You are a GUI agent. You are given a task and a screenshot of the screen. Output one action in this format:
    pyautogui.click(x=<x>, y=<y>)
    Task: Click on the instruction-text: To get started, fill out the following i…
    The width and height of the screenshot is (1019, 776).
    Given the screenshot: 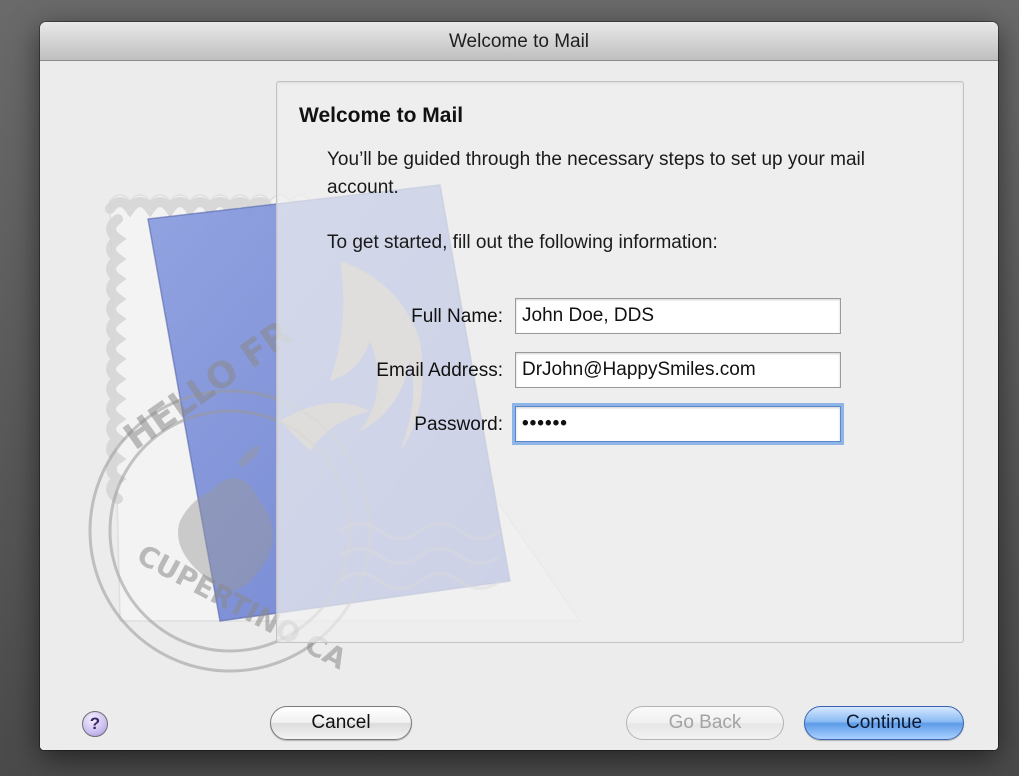 What is the action you would take?
    pyautogui.click(x=522, y=242)
    